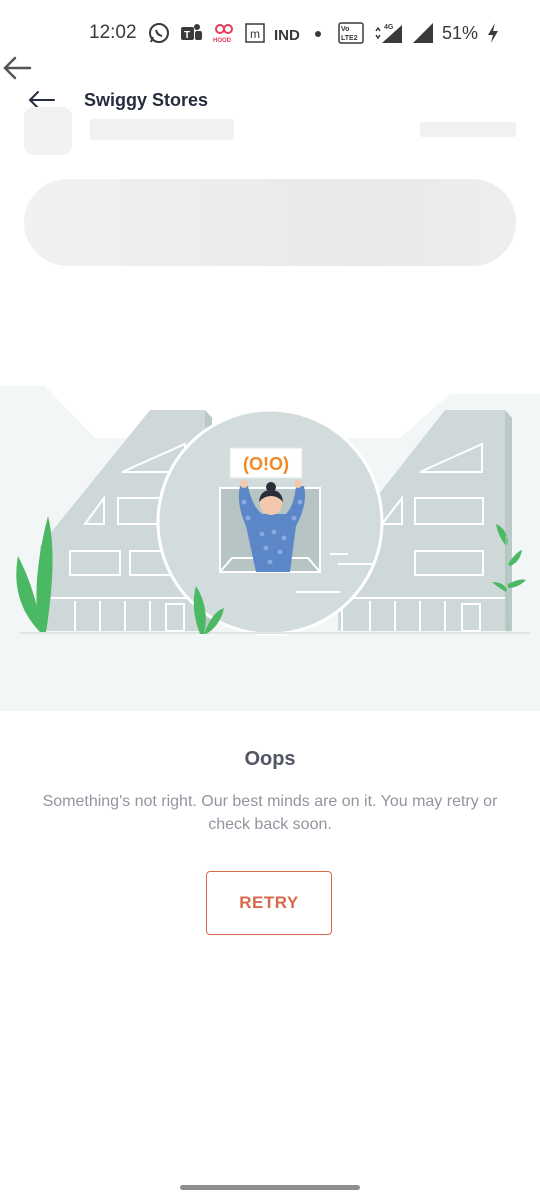 This screenshot has width=540, height=1200. I want to click on retry-label: RETRY, so click(269, 902).